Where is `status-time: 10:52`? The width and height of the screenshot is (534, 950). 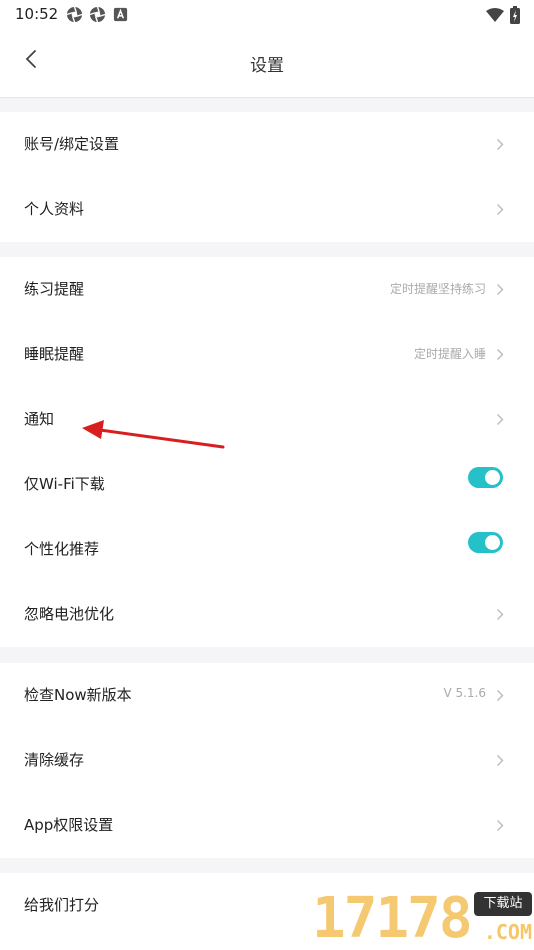
status-time: 10:52 is located at coordinates (37, 14).